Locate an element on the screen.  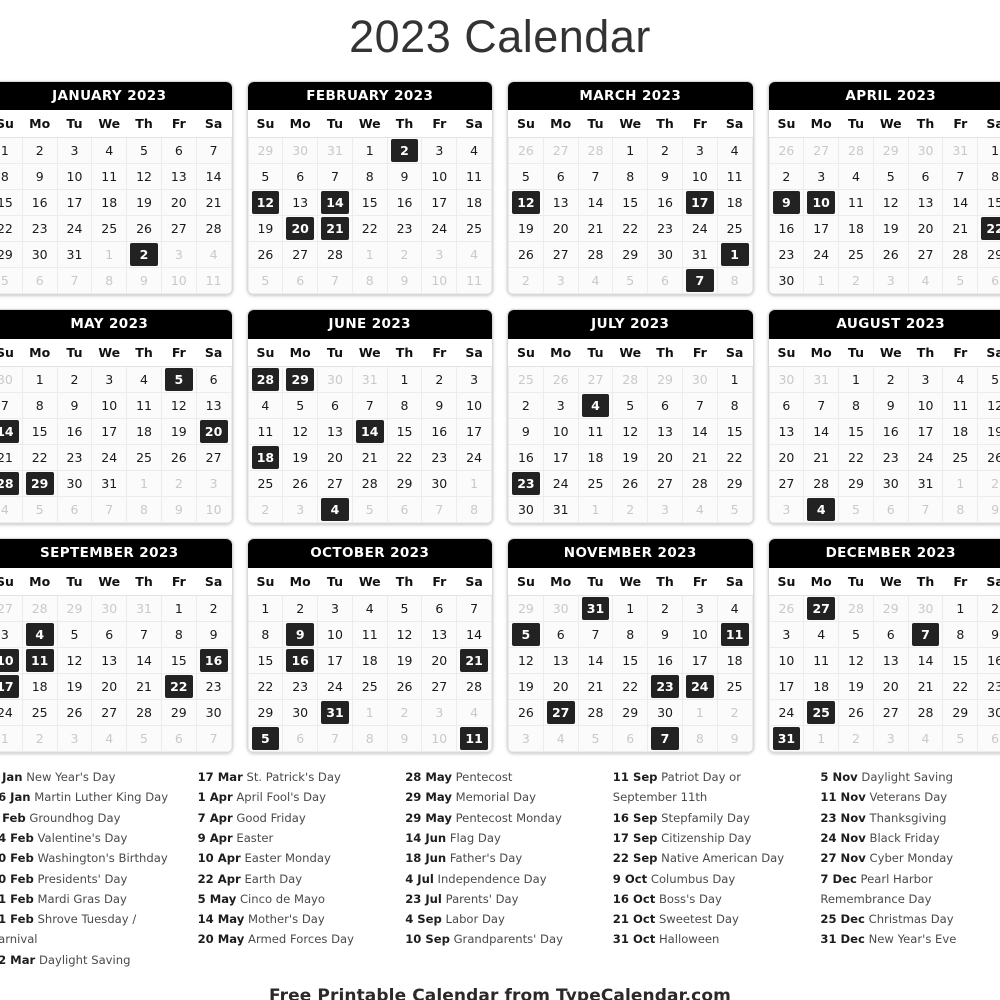
day-cell: 8 is located at coordinates (734, 406).